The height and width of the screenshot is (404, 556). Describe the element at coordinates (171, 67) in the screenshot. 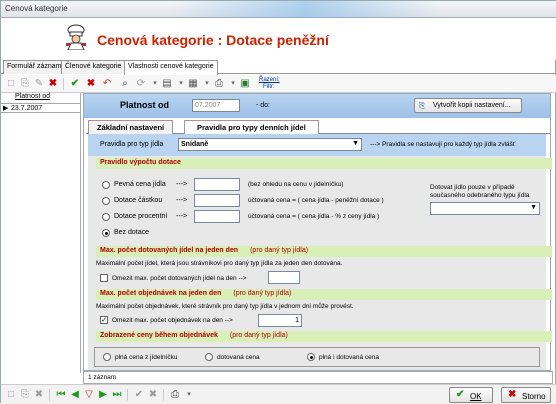

I see `tab-vlastnosti-kategorie: Vlastnosti cenové kategorie` at that location.